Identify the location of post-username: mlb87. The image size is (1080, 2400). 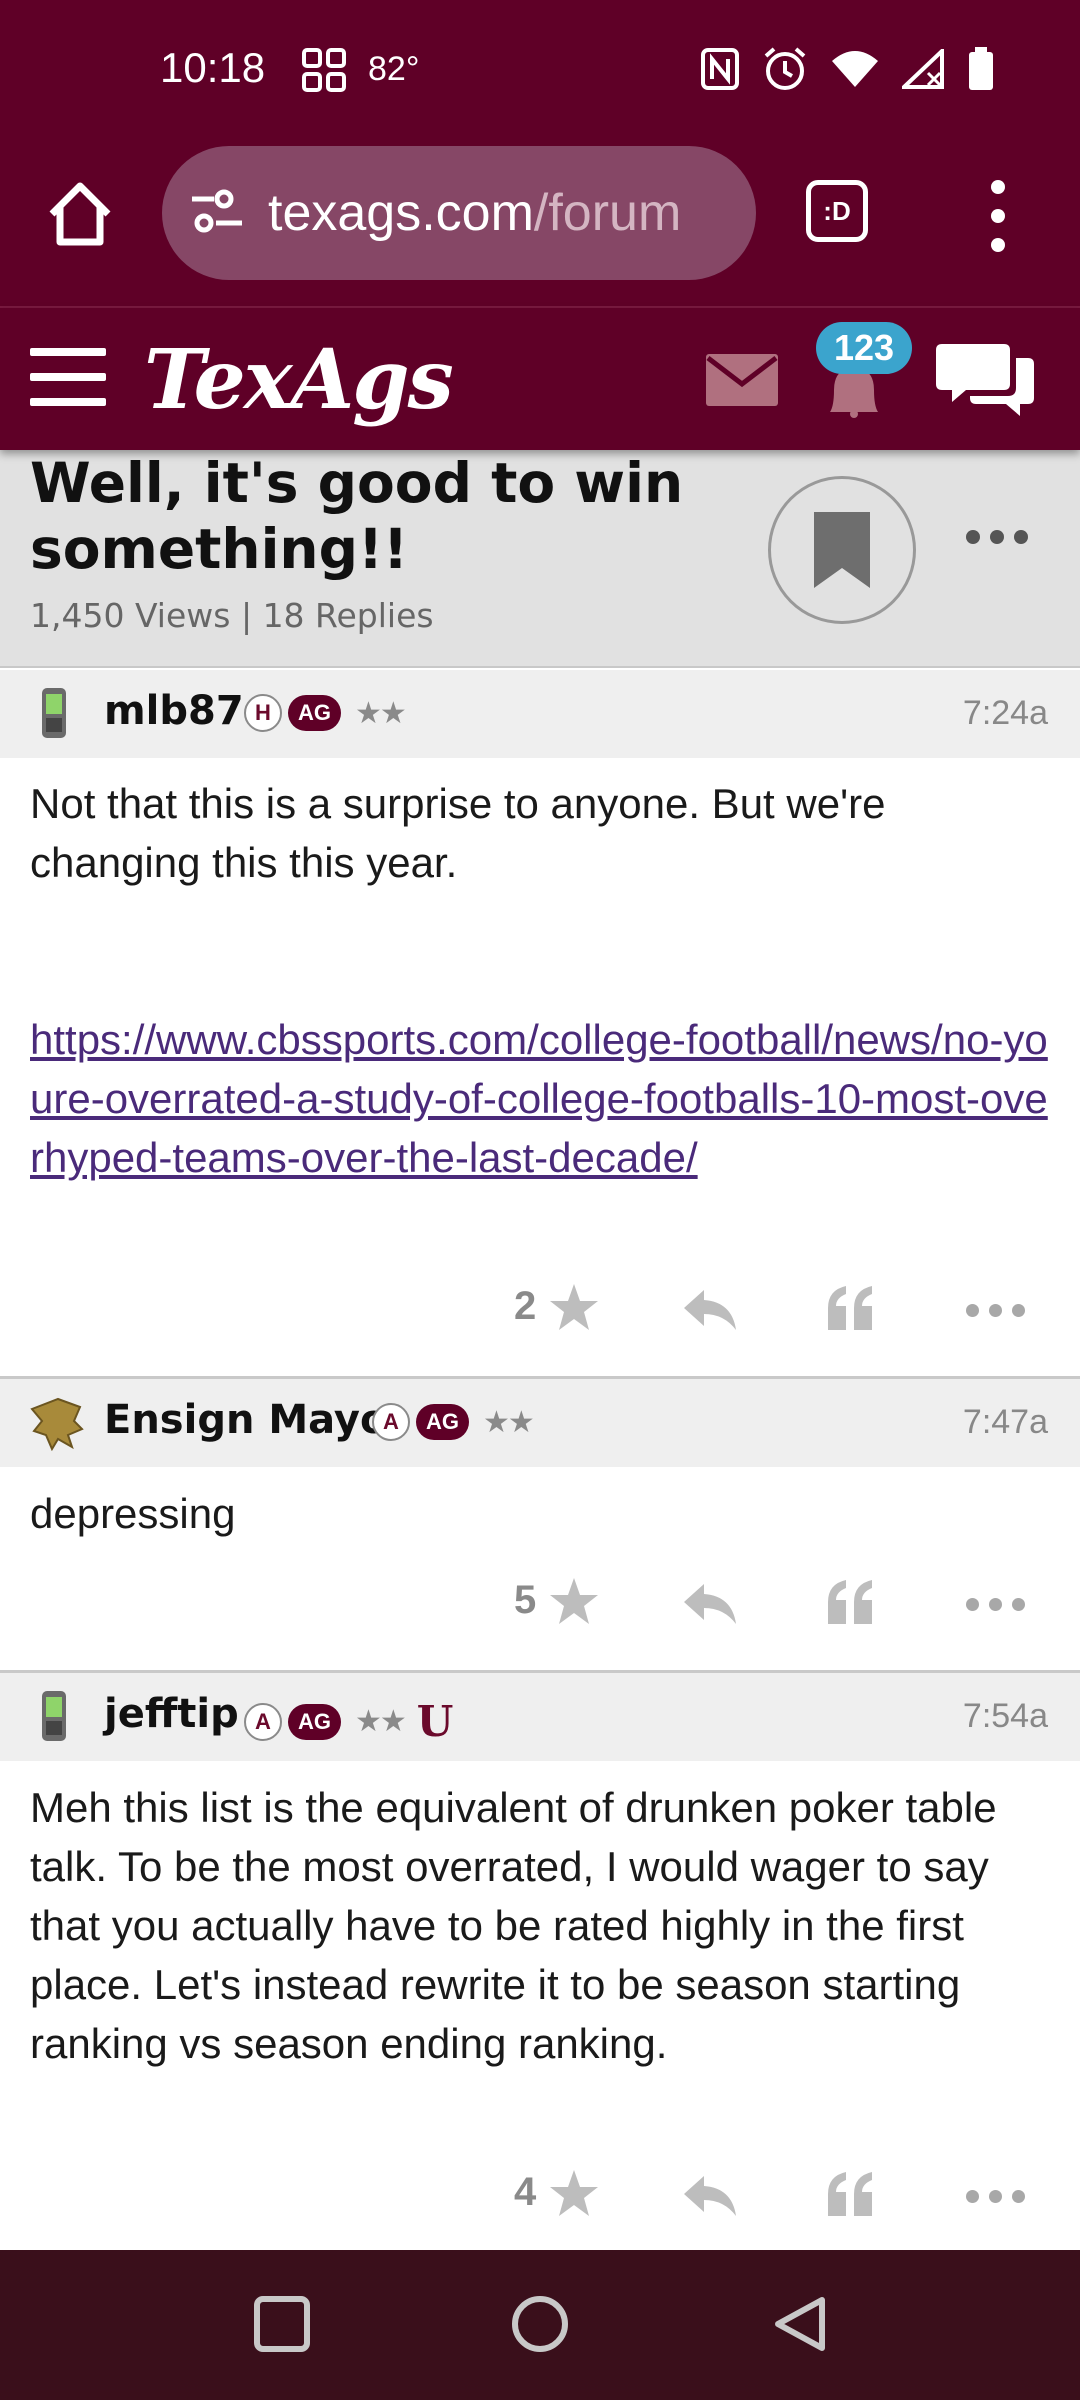
(174, 711).